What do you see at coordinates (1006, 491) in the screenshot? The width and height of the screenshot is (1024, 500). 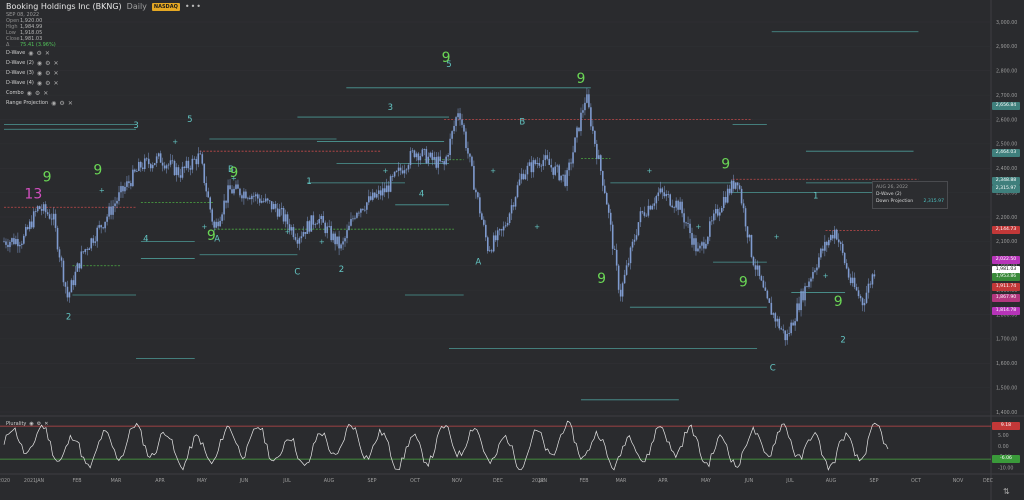 I see `axis-settings-icon: ⇅` at bounding box center [1006, 491].